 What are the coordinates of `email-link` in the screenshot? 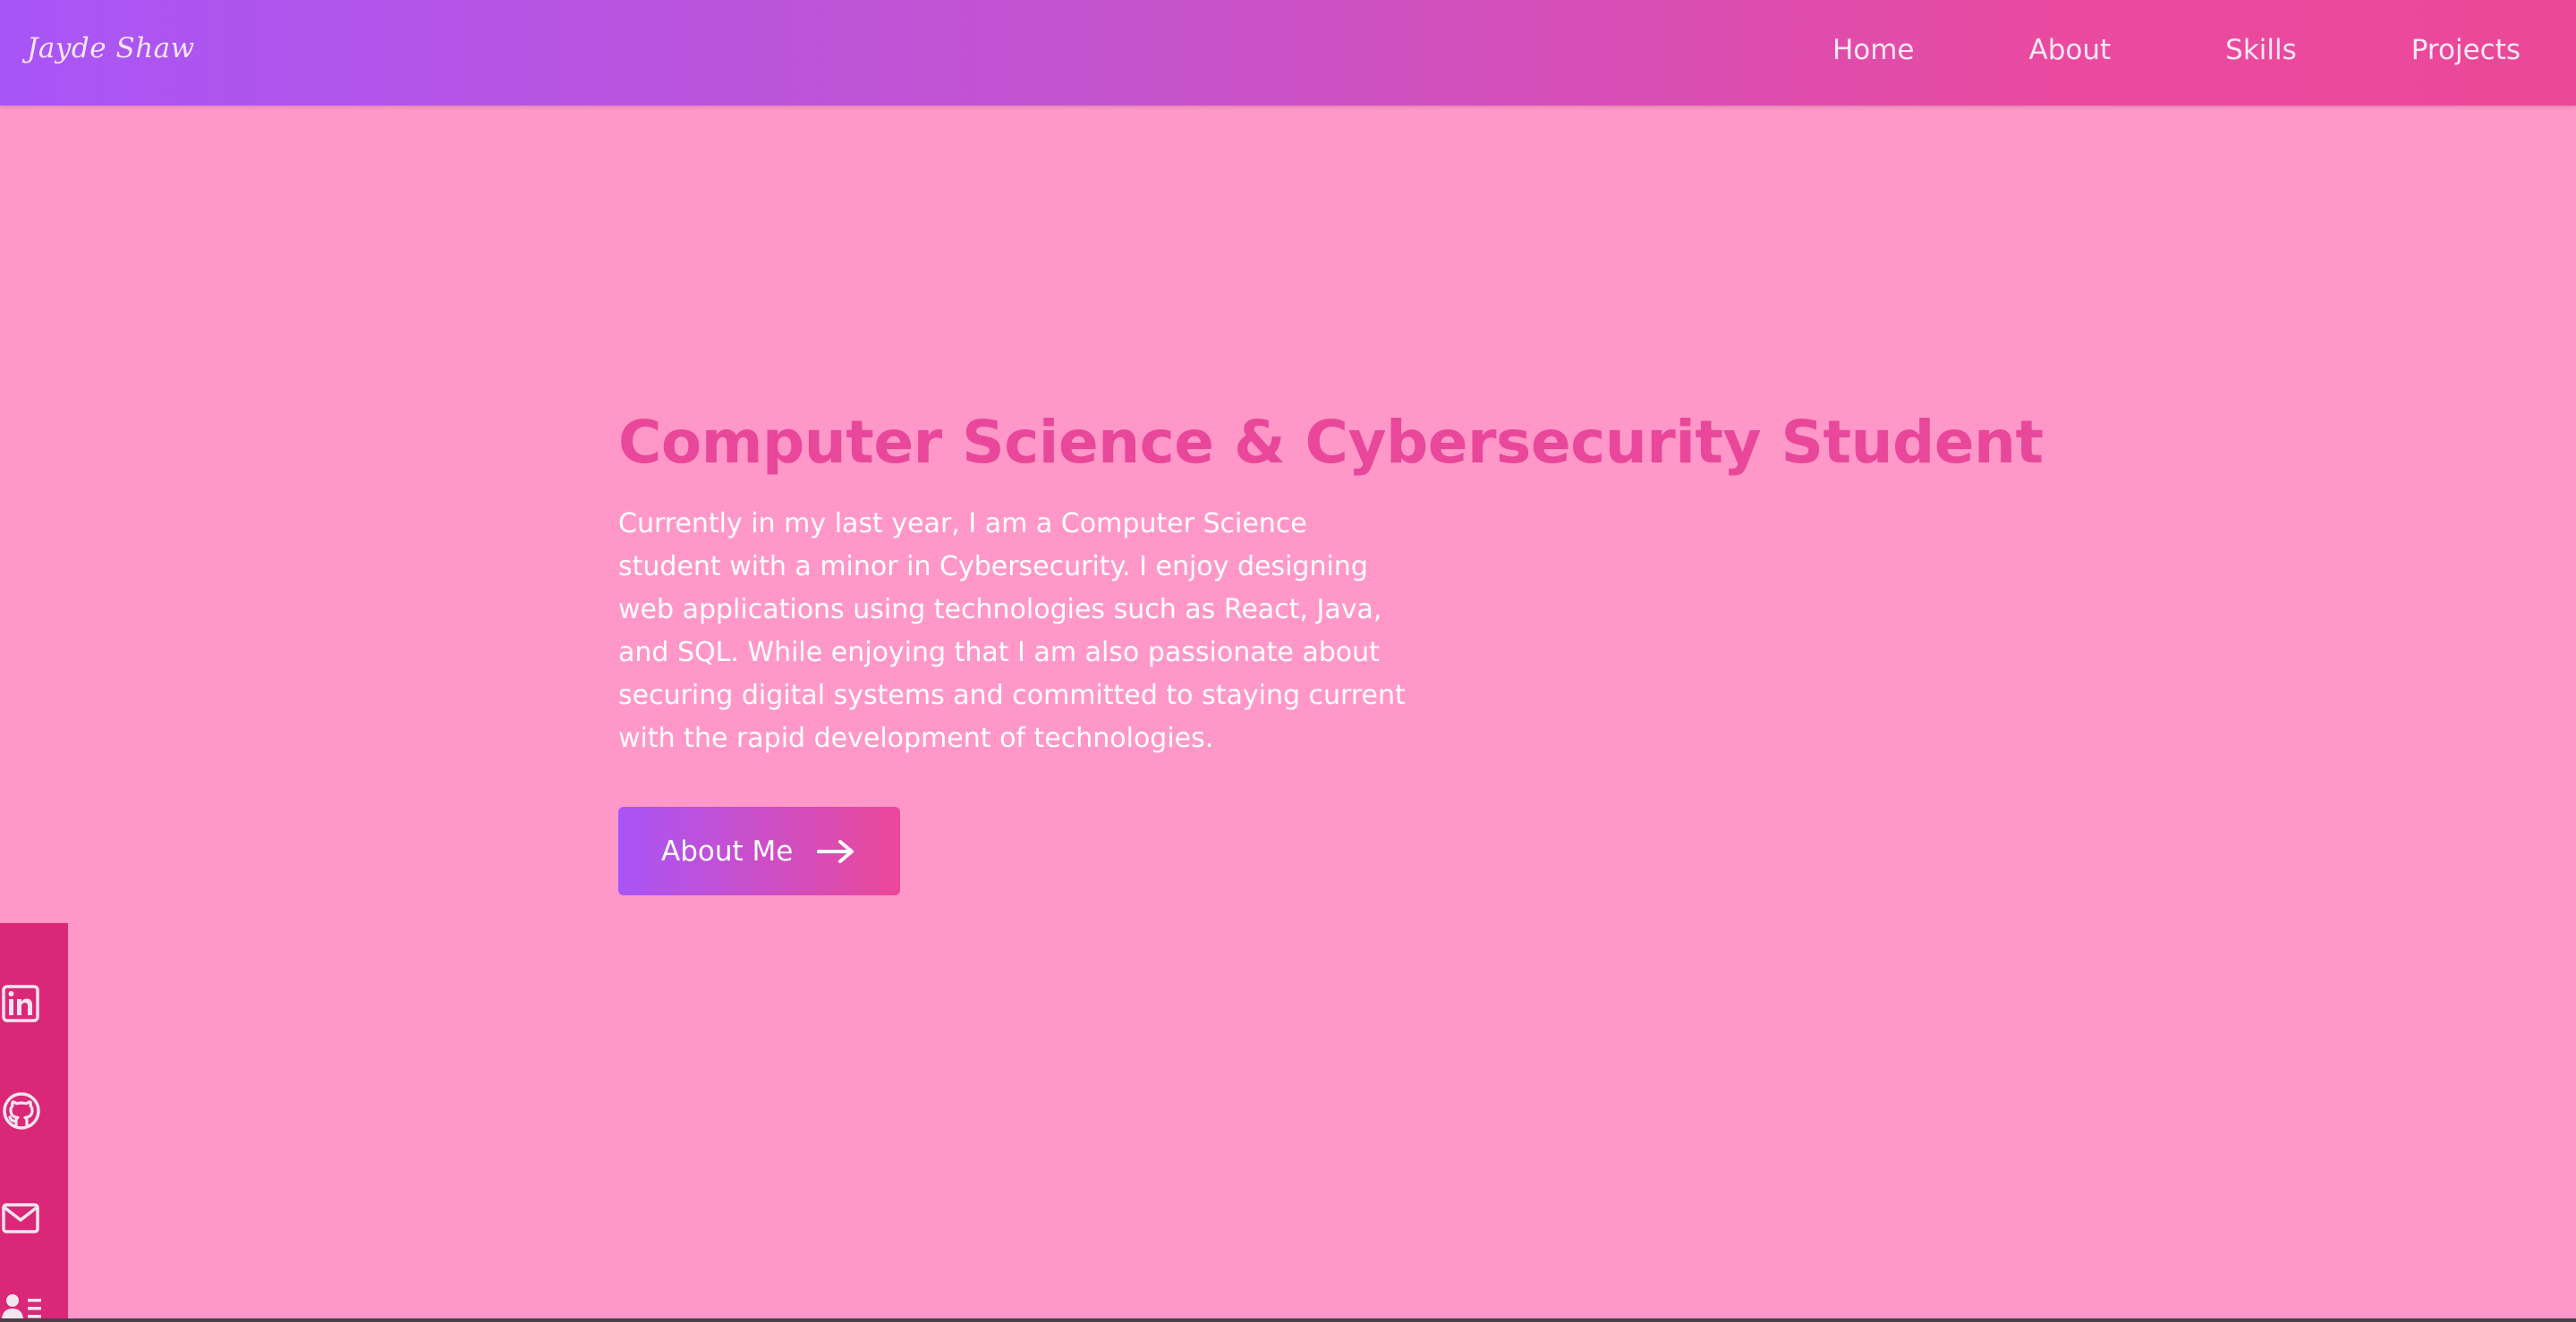 It's located at (34, 1220).